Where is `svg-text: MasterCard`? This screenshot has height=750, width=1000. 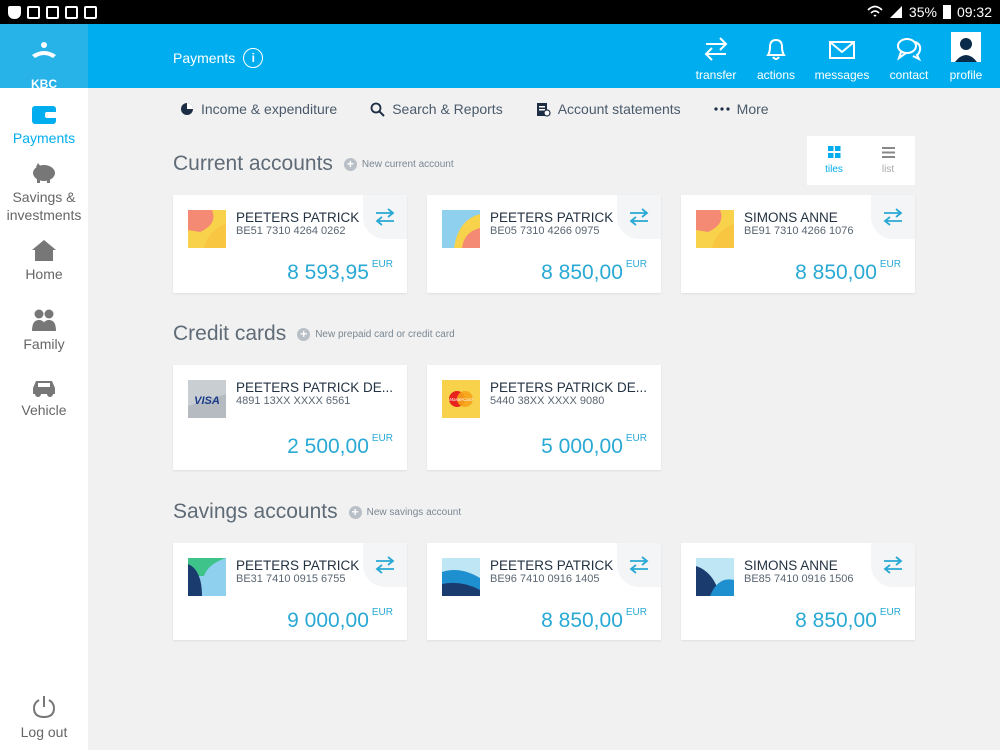
svg-text: MasterCard is located at coordinates (461, 399).